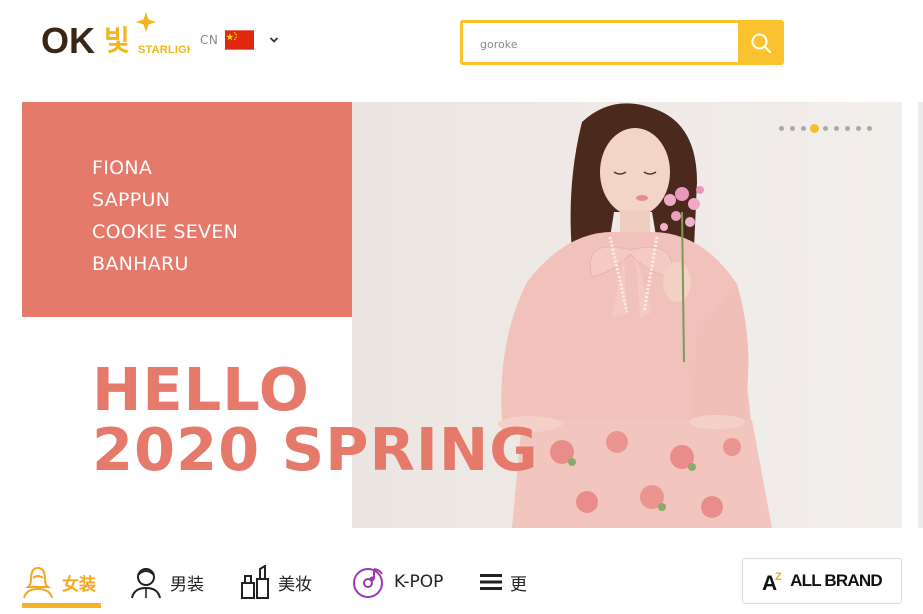  Describe the element at coordinates (276, 582) in the screenshot. I see `nav-item-beauty: 美妆` at that location.